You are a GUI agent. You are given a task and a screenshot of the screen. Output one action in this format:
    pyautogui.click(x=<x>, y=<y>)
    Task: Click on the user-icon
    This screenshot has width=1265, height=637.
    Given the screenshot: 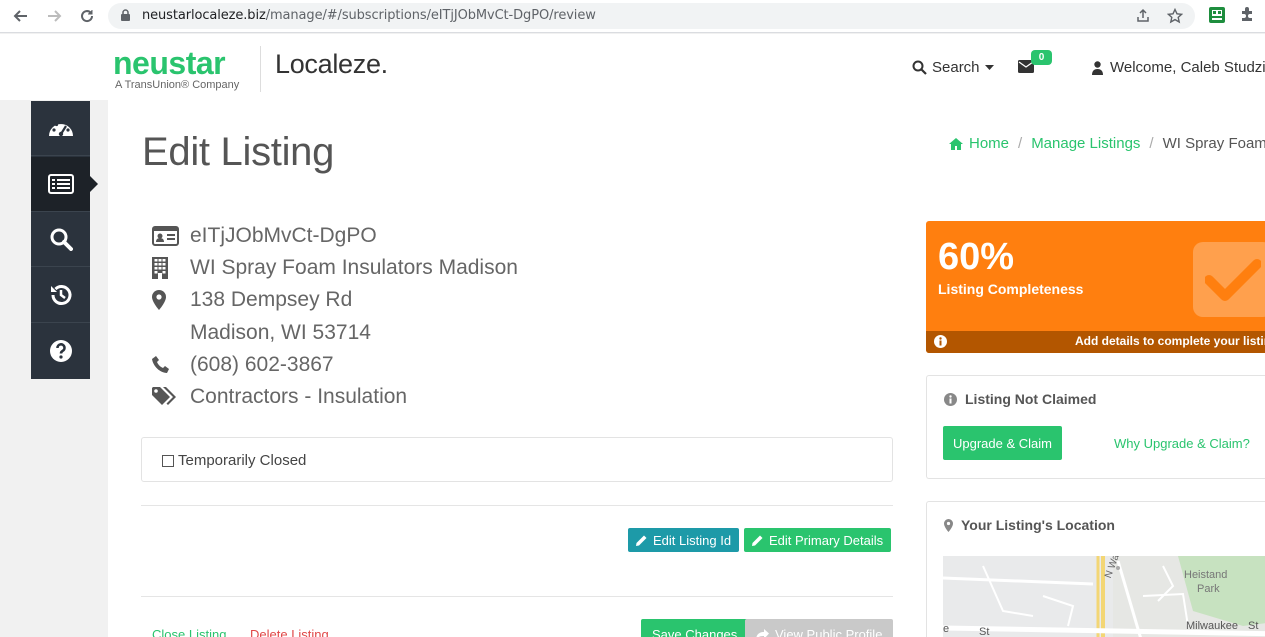 What is the action you would take?
    pyautogui.click(x=1097, y=67)
    